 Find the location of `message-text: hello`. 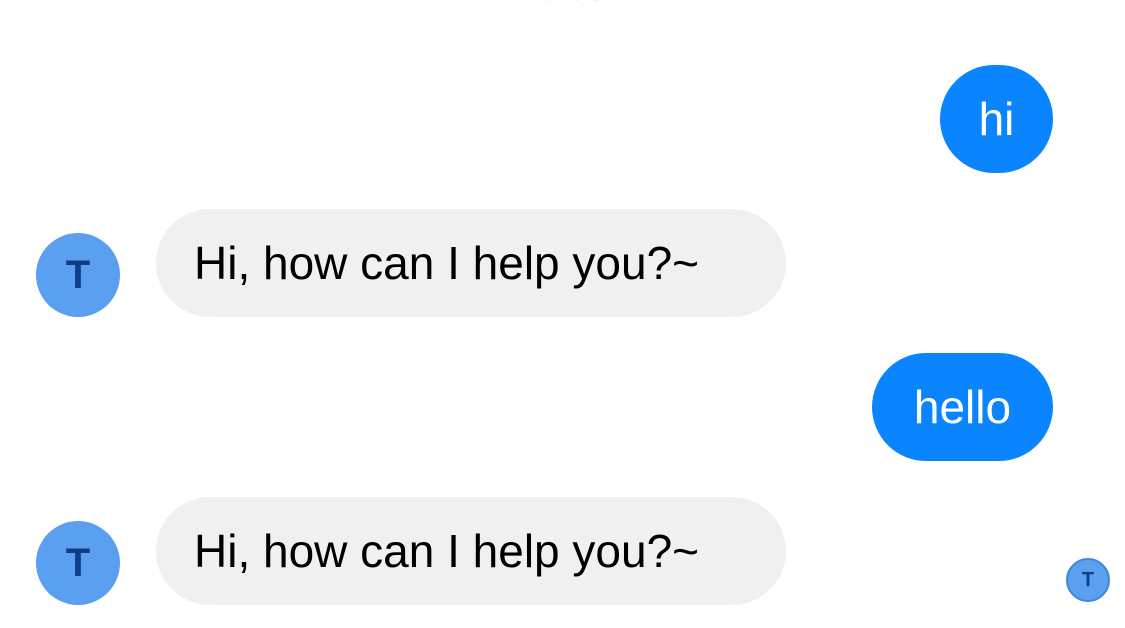

message-text: hello is located at coordinates (962, 407).